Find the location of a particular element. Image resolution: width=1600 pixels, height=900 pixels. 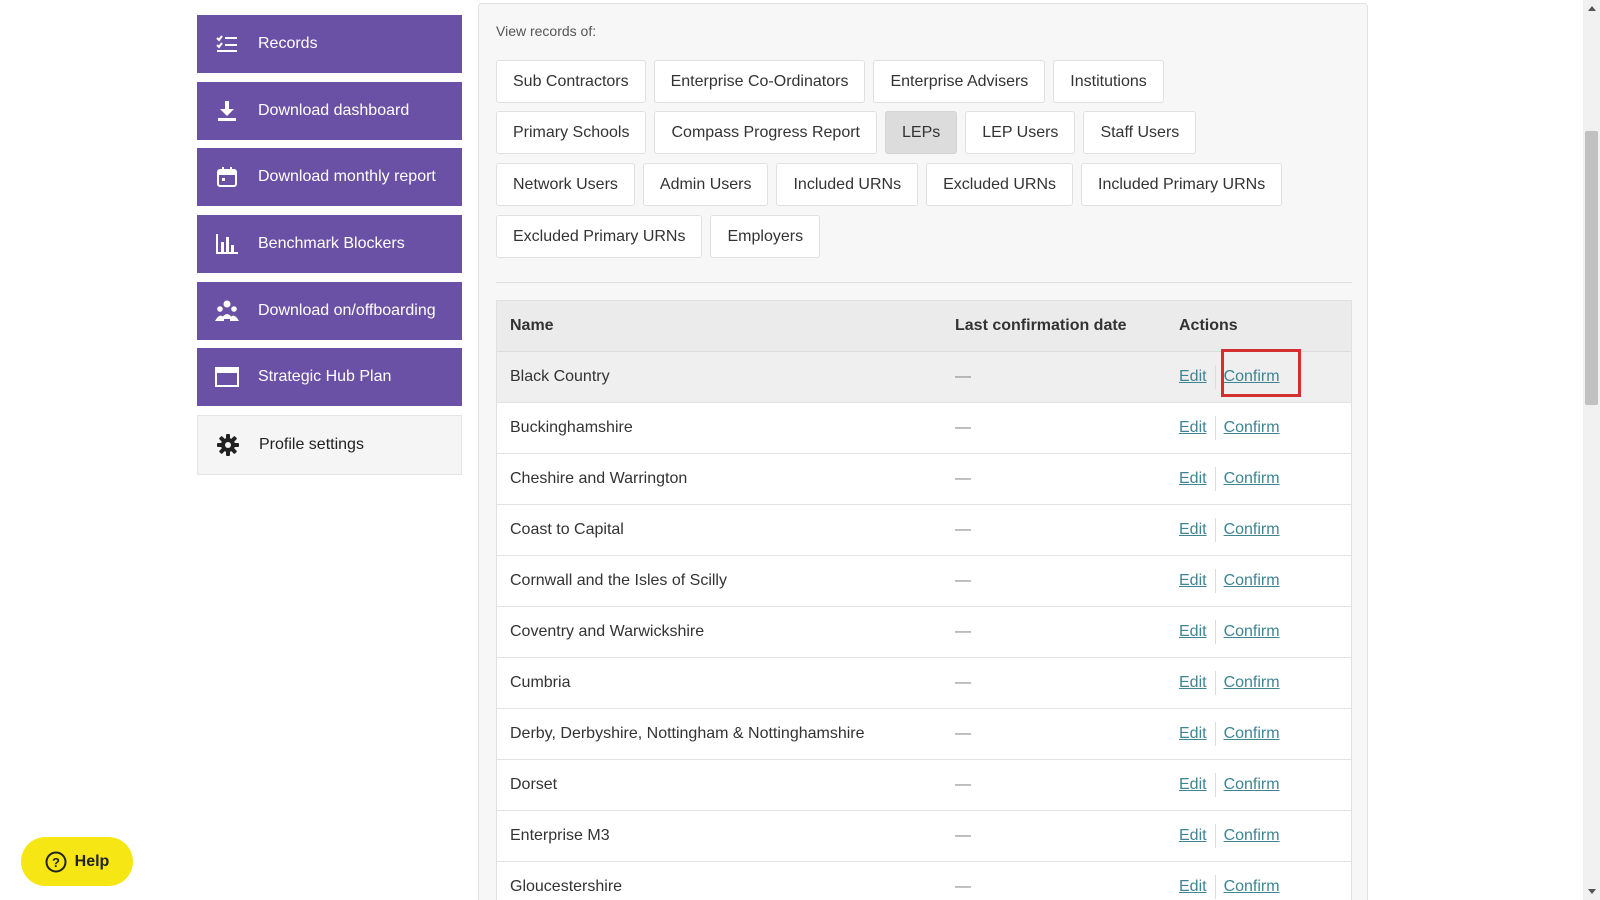

download-icon is located at coordinates (227, 111).